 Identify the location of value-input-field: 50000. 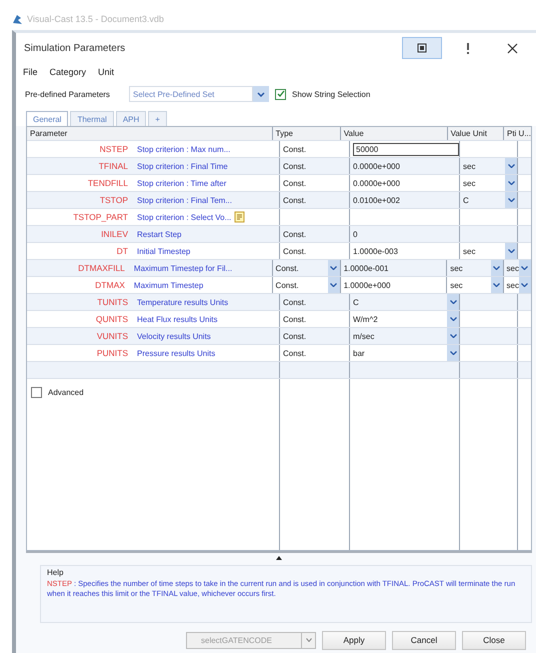
(406, 149).